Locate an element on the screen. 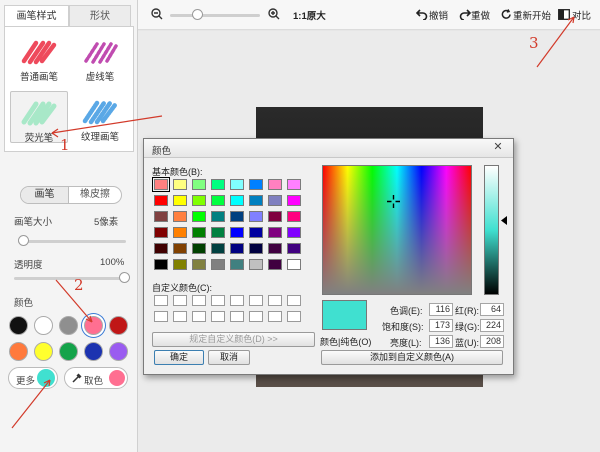  annotation-3: 3 is located at coordinates (534, 43).